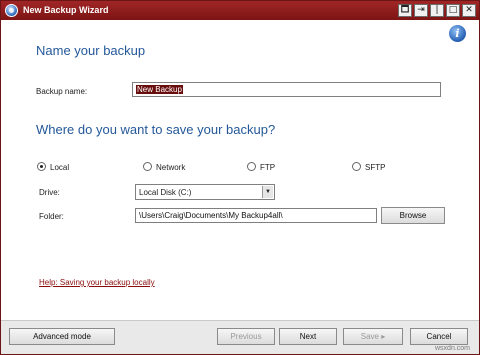 The image size is (480, 355). Describe the element at coordinates (62, 336) in the screenshot. I see `advanced-mode-button: Advanced mode` at that location.